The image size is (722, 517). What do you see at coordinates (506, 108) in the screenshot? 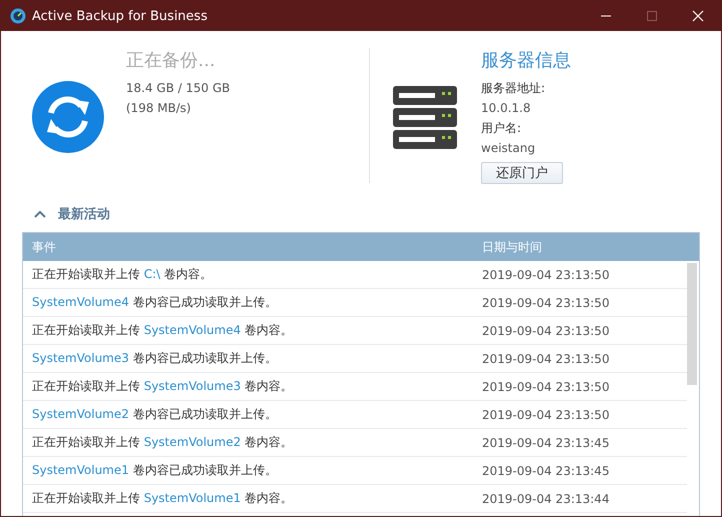
I see `server-address: 10.0.1.8` at bounding box center [506, 108].